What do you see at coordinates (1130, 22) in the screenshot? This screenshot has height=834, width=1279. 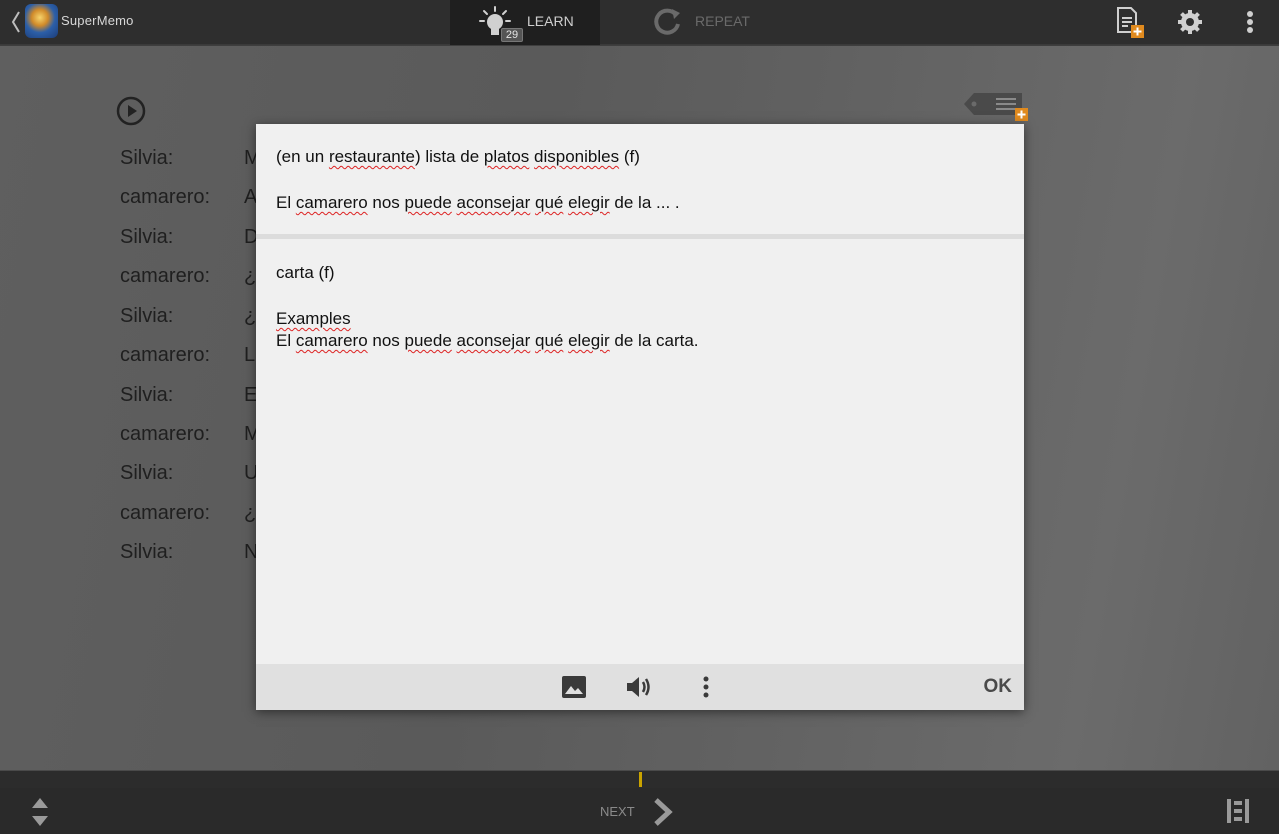 I see `add-page-icon` at bounding box center [1130, 22].